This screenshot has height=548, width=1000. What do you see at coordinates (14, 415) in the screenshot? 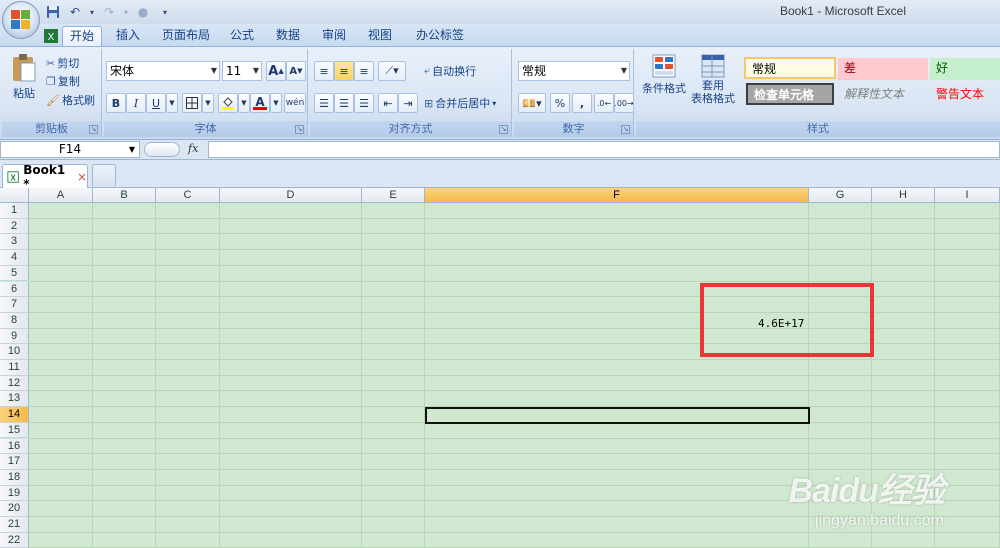
I see `row-header-14: 14` at bounding box center [14, 415].